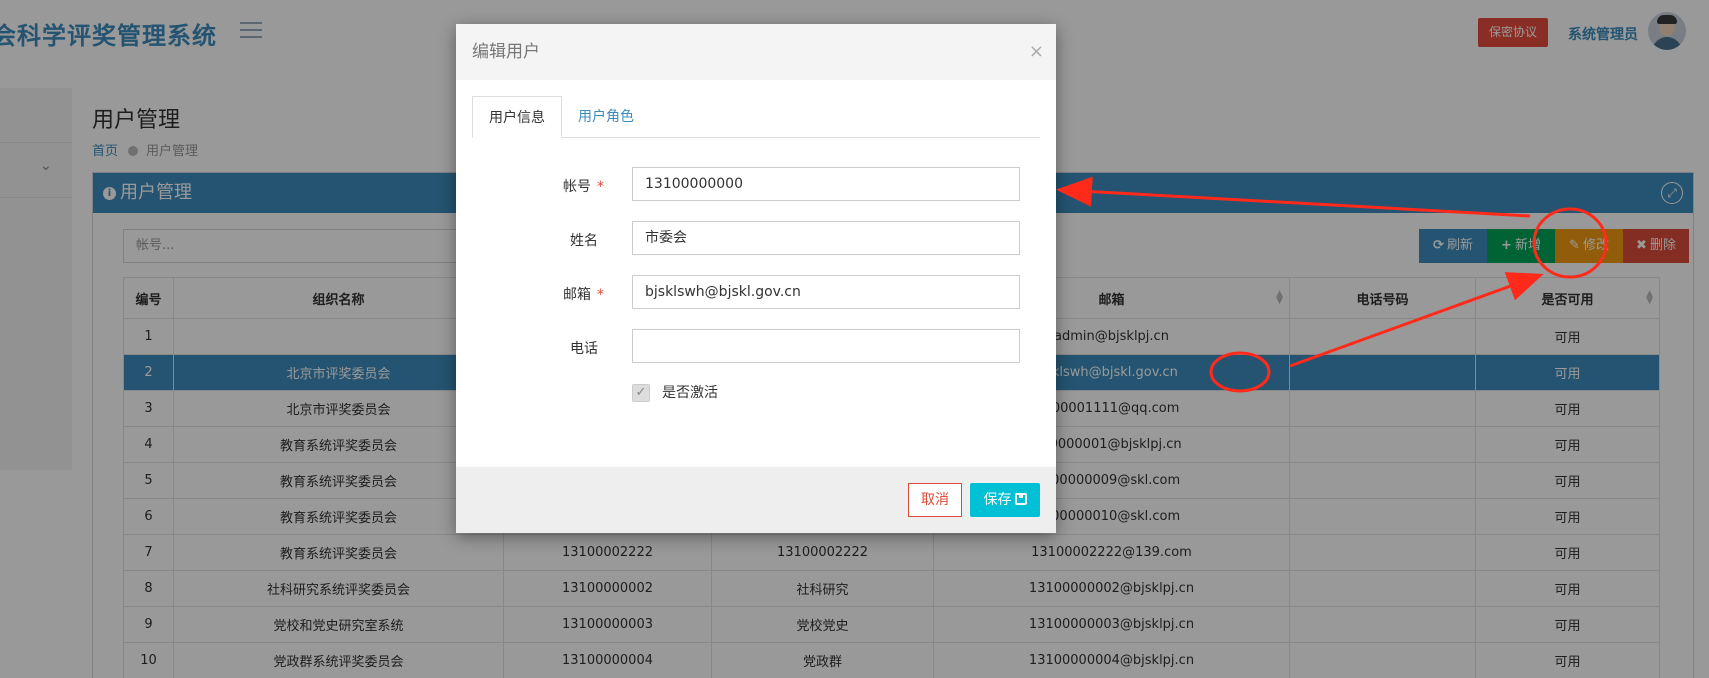 This screenshot has width=1709, height=678. What do you see at coordinates (506, 52) in the screenshot?
I see `dialog-title: 编辑用户` at bounding box center [506, 52].